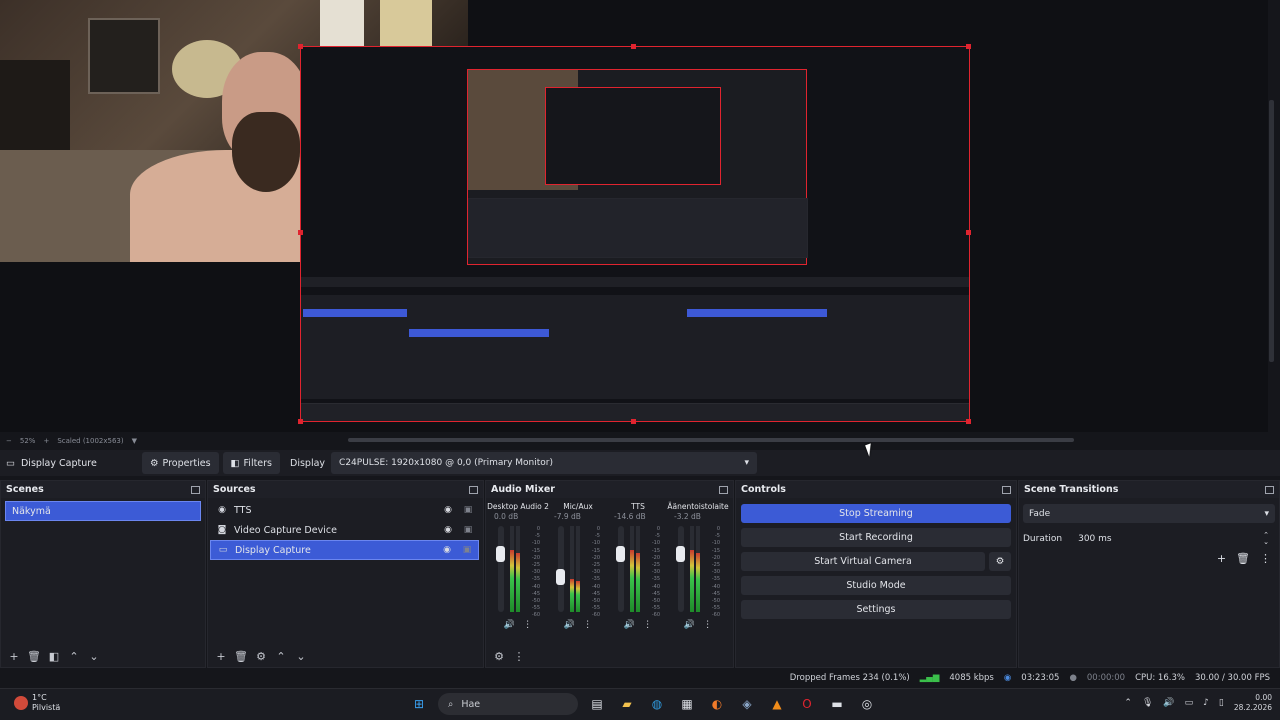 The image size is (1280, 720). Describe the element at coordinates (876, 585) in the screenshot. I see `studio-mode-button: Studio Mode` at that location.